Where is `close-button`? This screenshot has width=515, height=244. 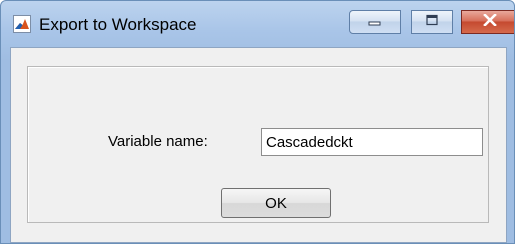
close-button is located at coordinates (487, 22).